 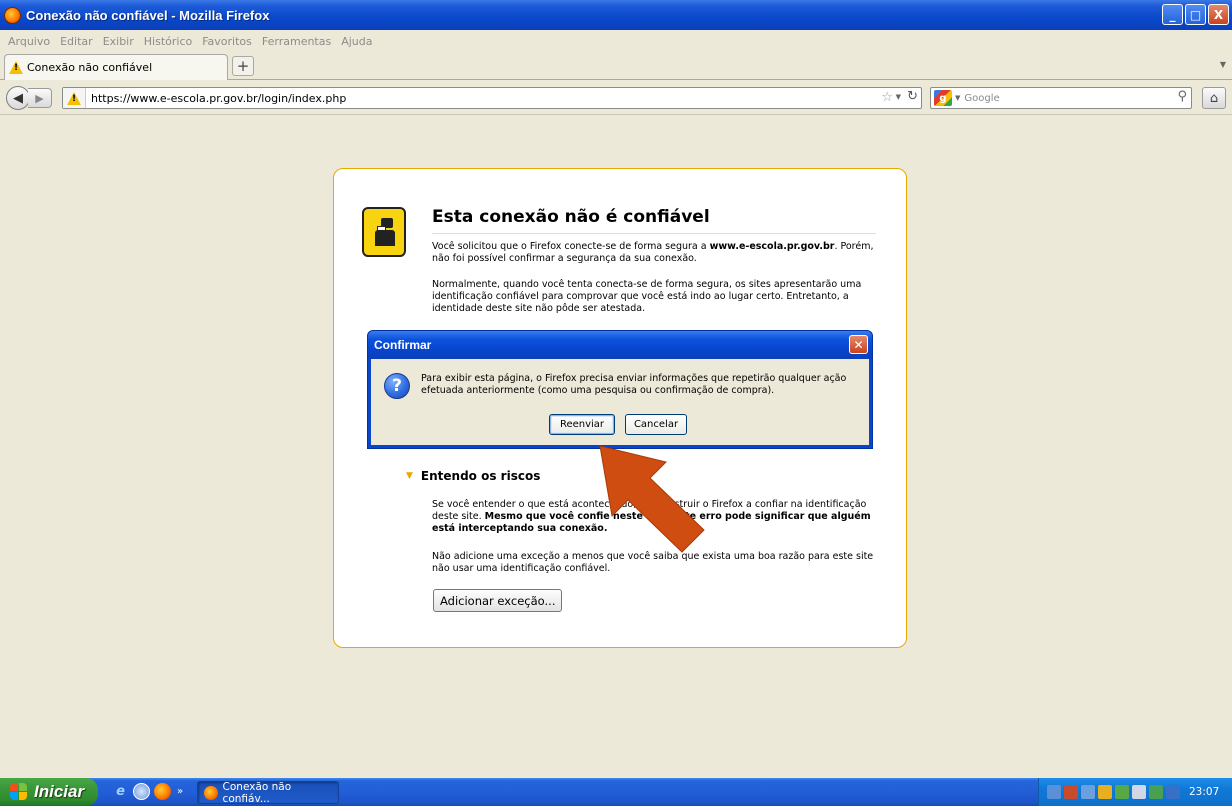 What do you see at coordinates (1172, 14) in the screenshot?
I see `minimize-button: _` at bounding box center [1172, 14].